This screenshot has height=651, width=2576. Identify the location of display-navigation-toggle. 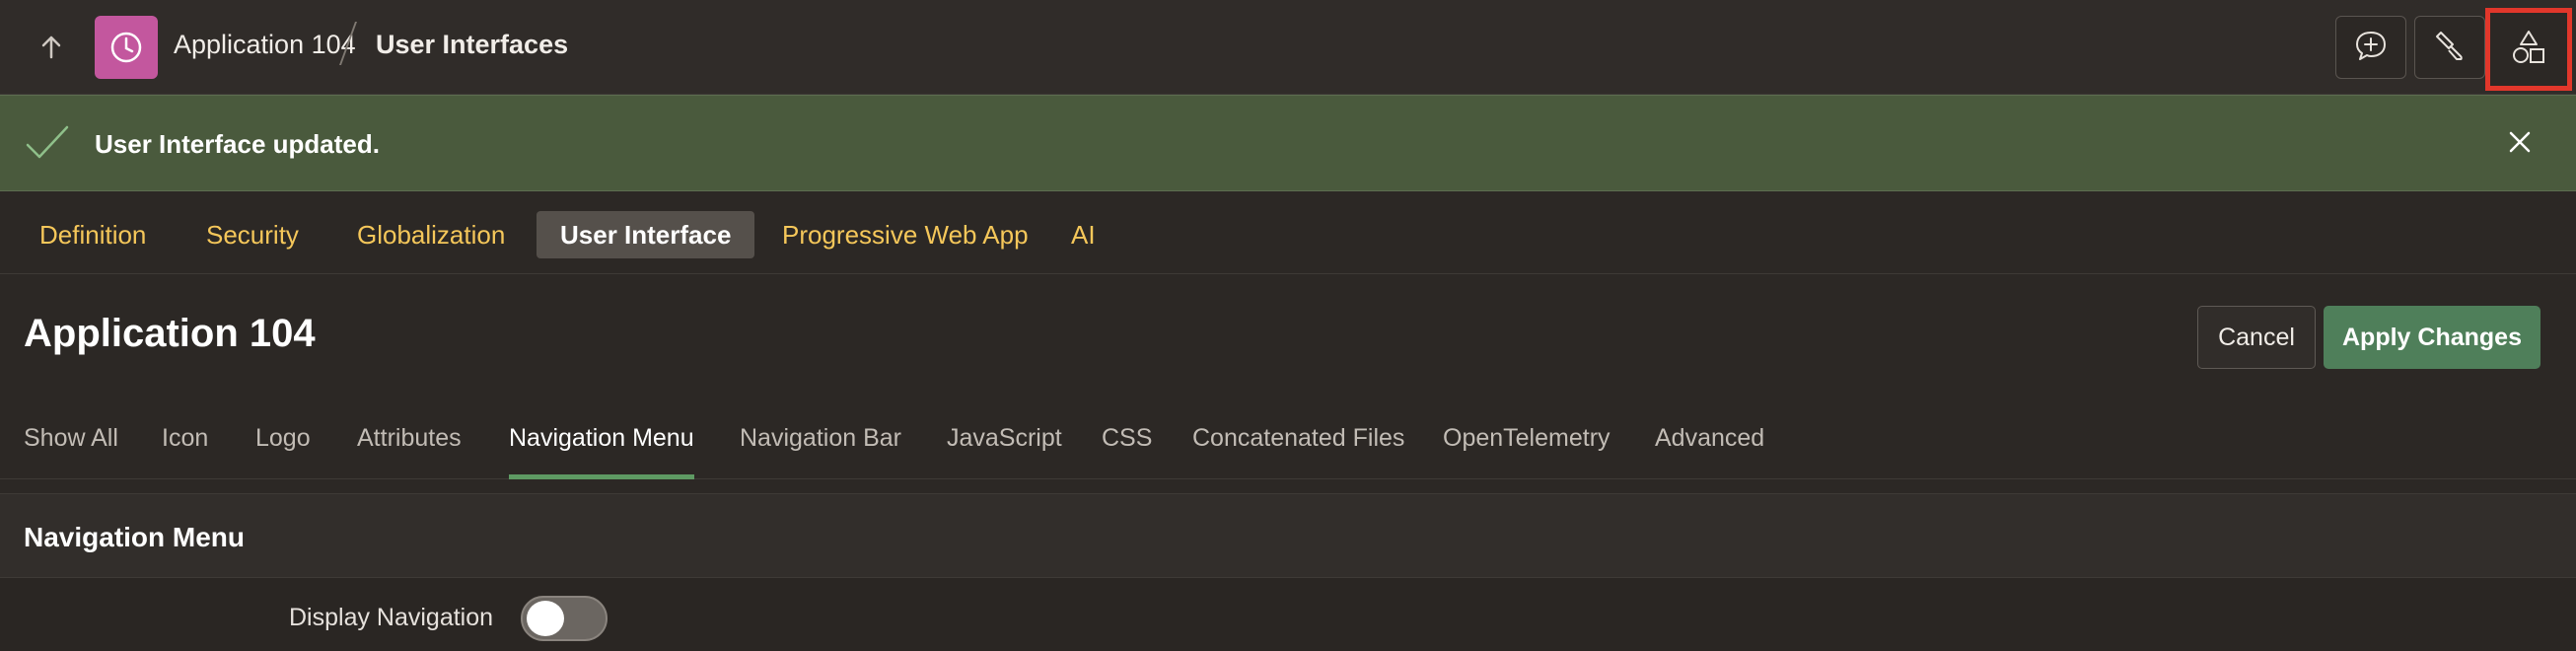
(564, 619).